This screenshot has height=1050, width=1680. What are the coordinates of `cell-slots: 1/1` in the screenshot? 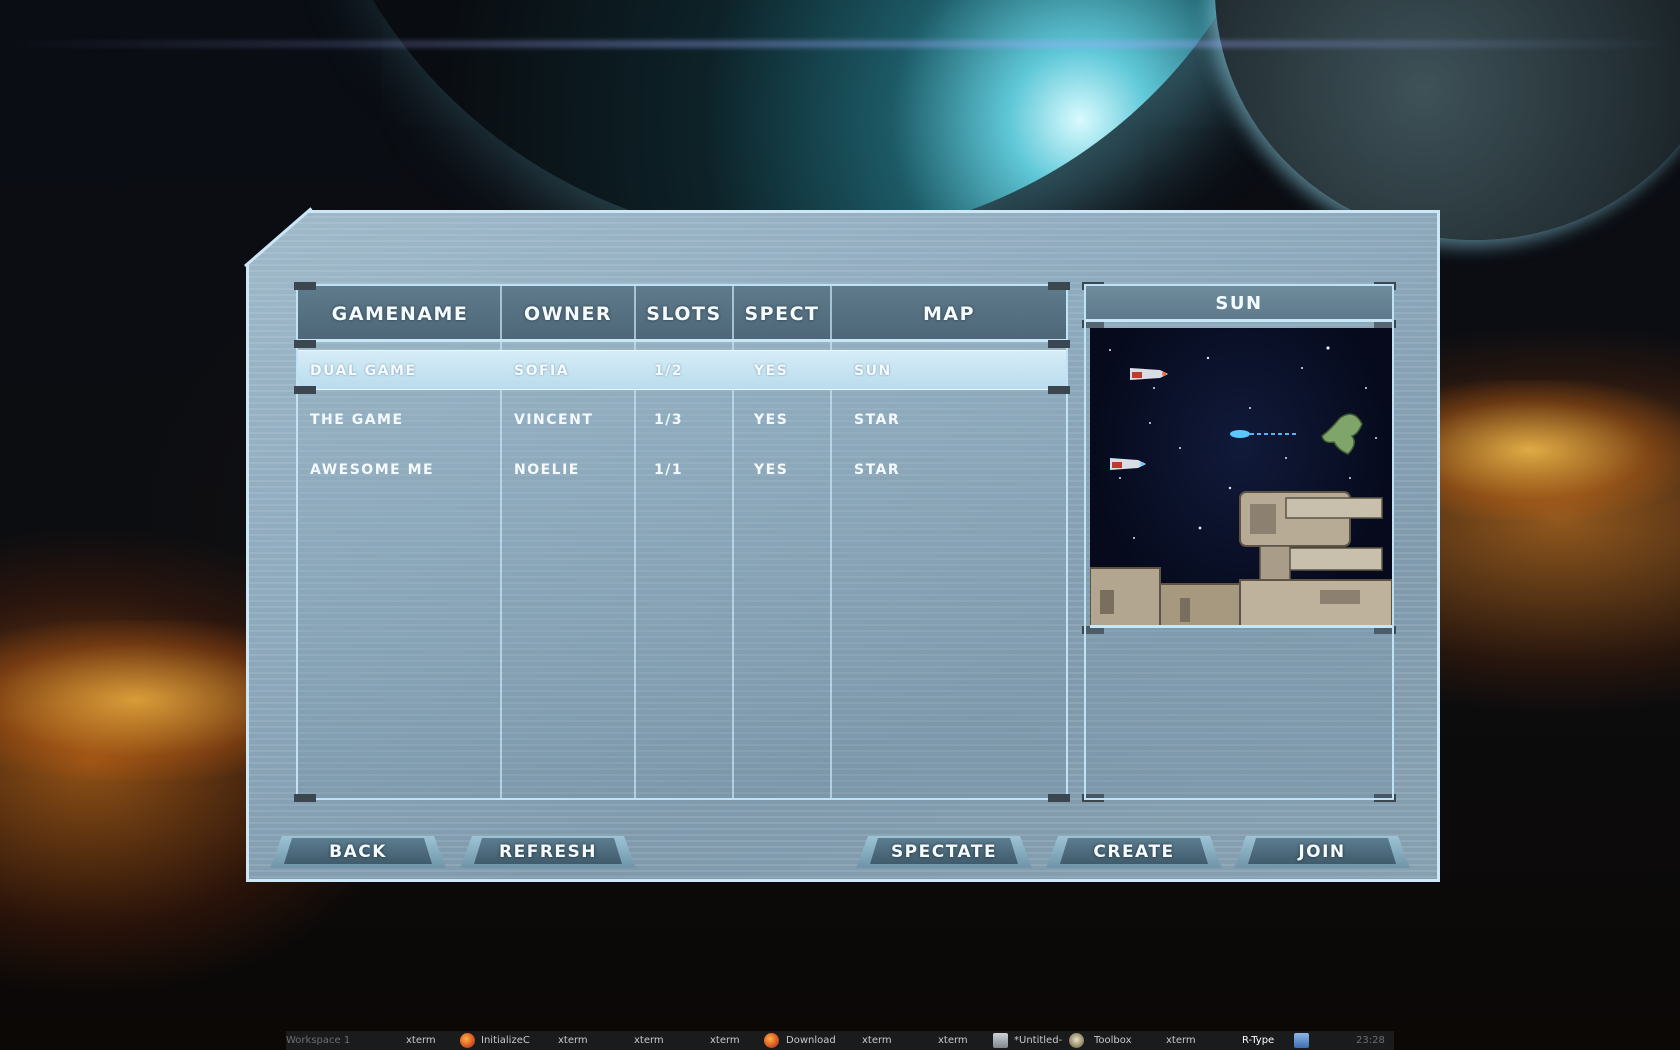 It's located at (669, 470).